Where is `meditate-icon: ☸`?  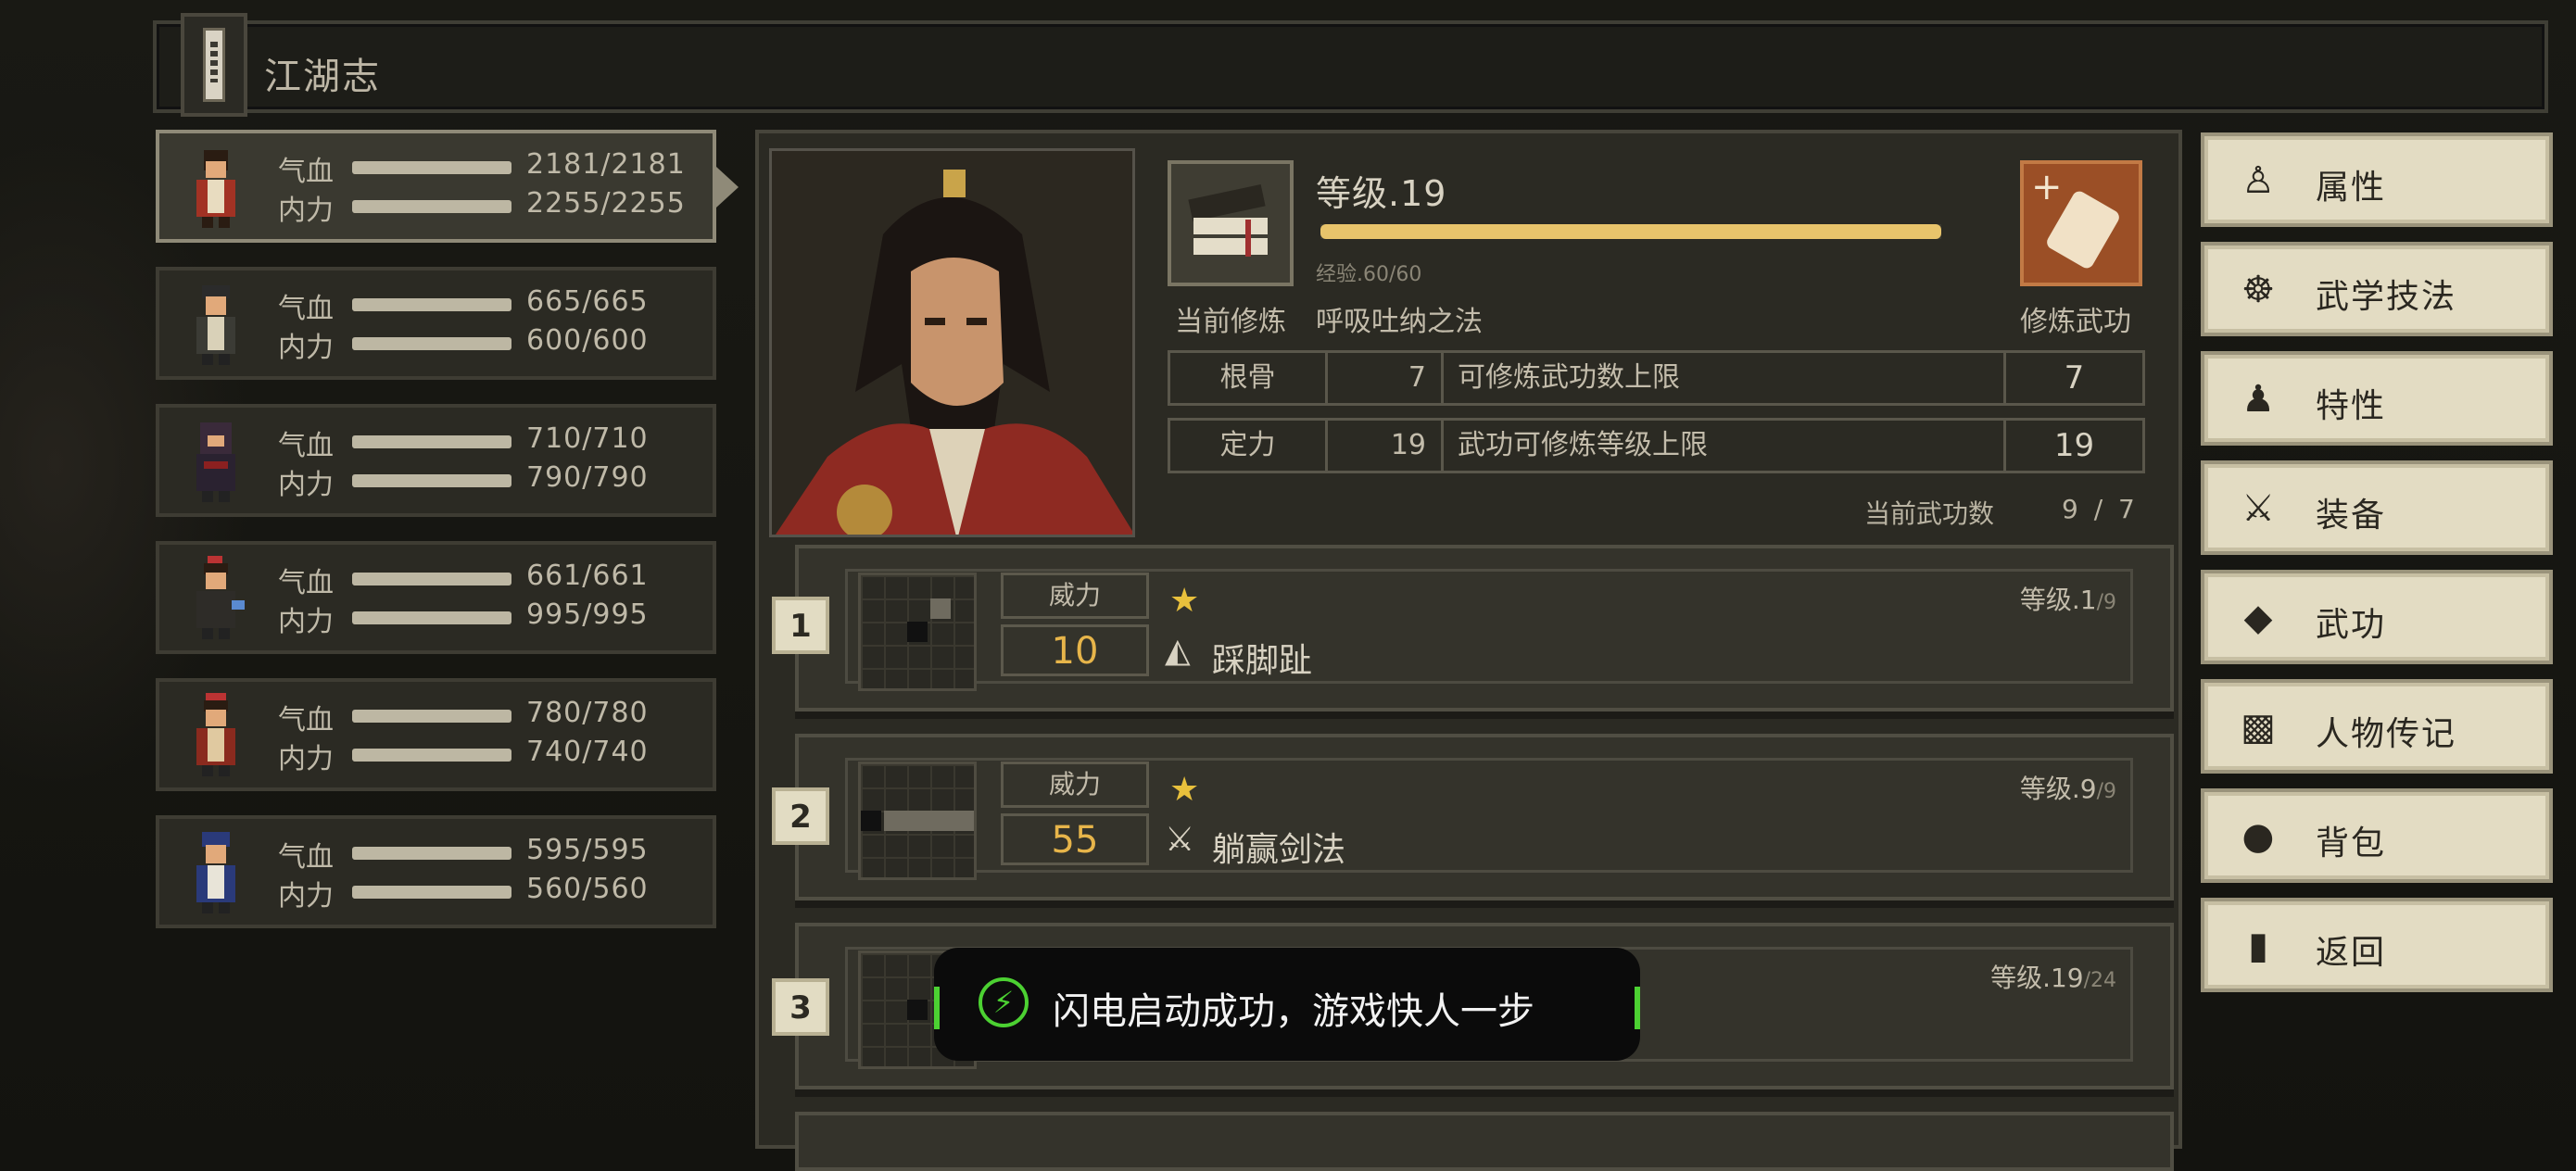 meditate-icon: ☸ is located at coordinates (2258, 290).